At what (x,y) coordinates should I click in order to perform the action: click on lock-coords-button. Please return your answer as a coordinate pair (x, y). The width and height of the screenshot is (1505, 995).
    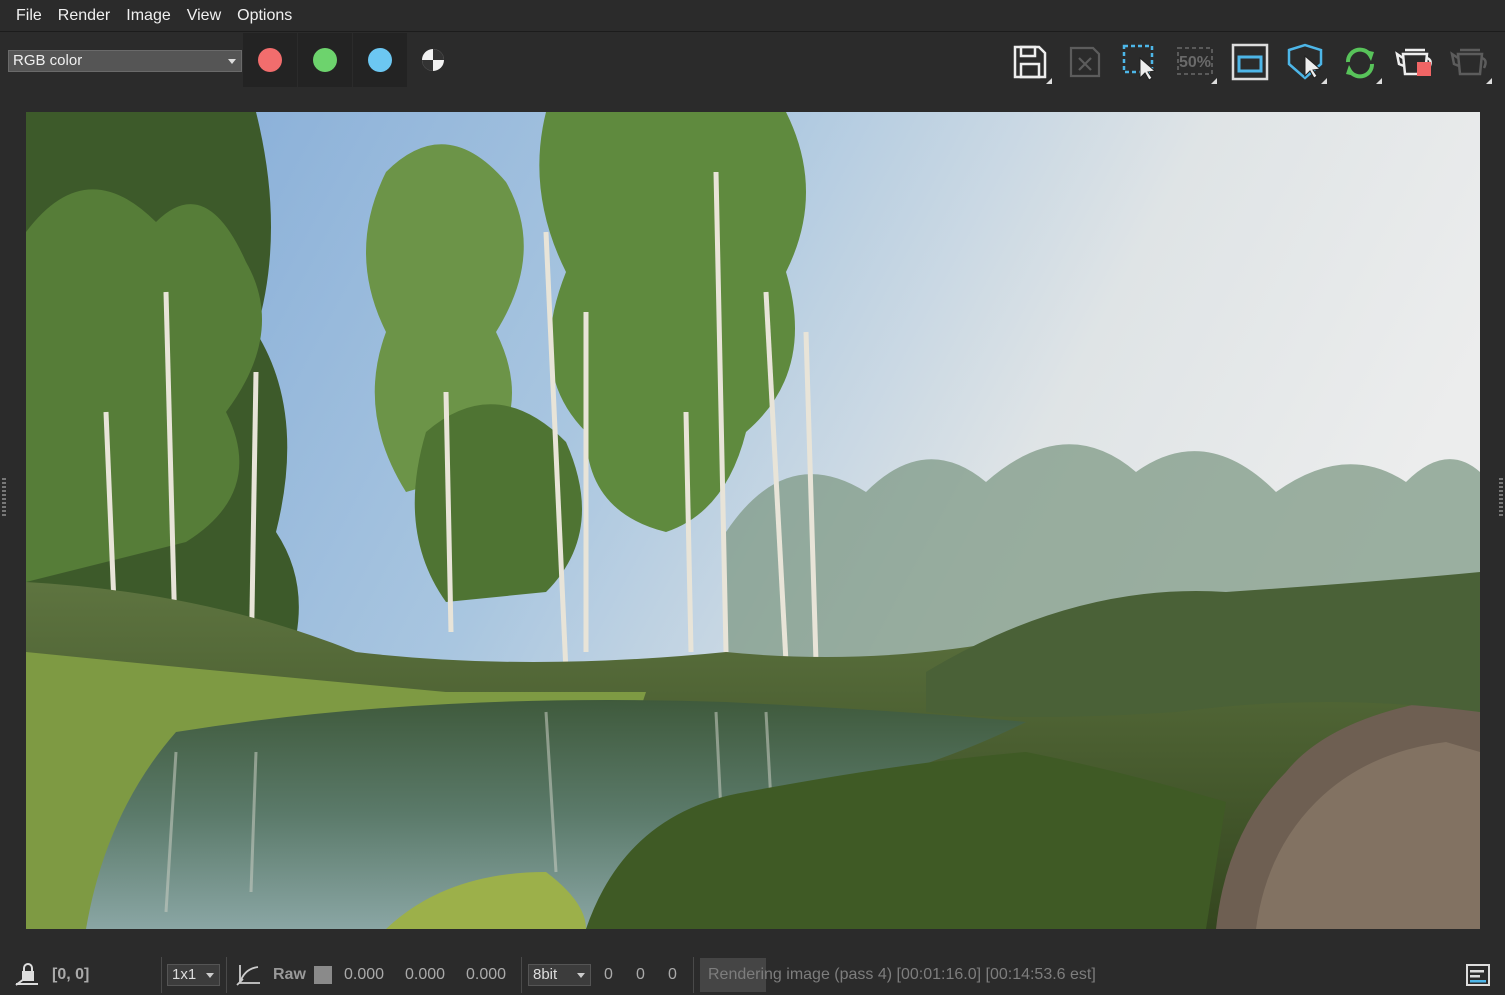
    Looking at the image, I should click on (27, 975).